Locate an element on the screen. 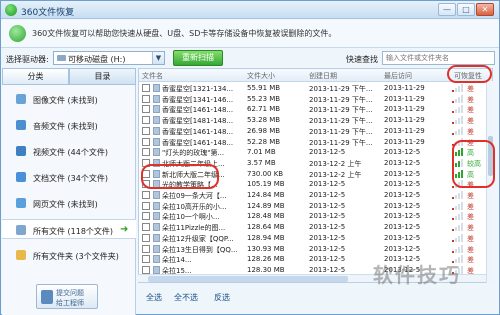 The image size is (500, 315). title-bar: 360文件恢复 — □ ✕ is located at coordinates (250, 10).